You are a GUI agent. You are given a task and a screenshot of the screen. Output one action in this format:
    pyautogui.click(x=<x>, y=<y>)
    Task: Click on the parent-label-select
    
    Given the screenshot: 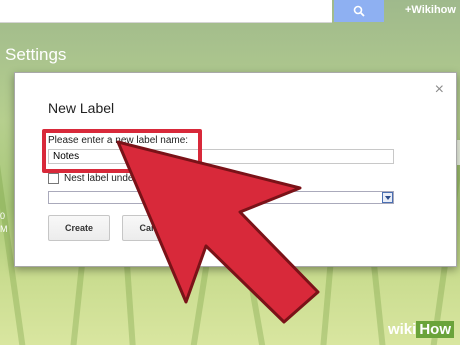 What is the action you would take?
    pyautogui.click(x=221, y=197)
    